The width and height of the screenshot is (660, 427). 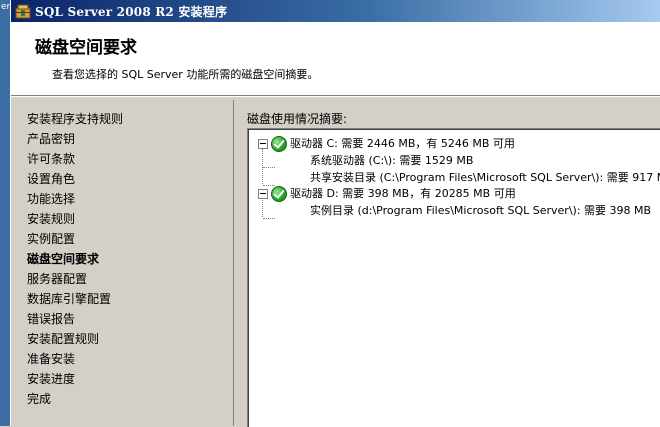 What do you see at coordinates (403, 193) in the screenshot?
I see `tree-node-label: 驱动器 D: 需要 398 MB，有 20285 MB 可用` at bounding box center [403, 193].